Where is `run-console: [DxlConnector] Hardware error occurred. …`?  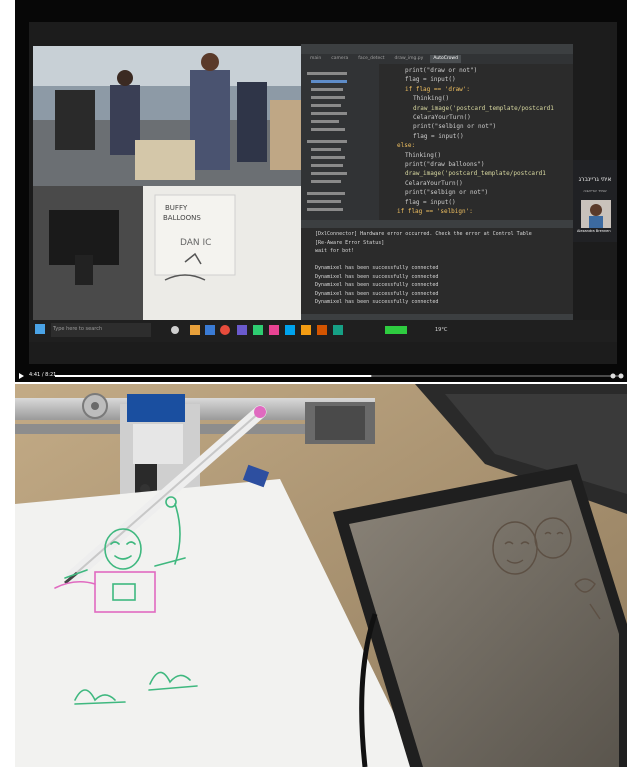 run-console: [DxlConnector] Hardware error occurred. … is located at coordinates (443, 271).